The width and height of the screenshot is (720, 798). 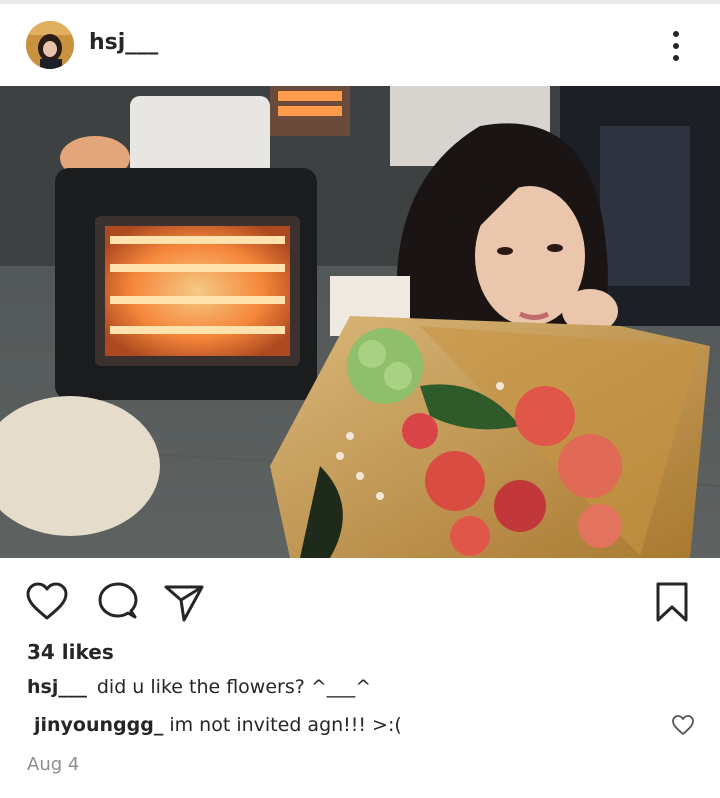 I want to click on heart-icon, so click(x=47, y=602).